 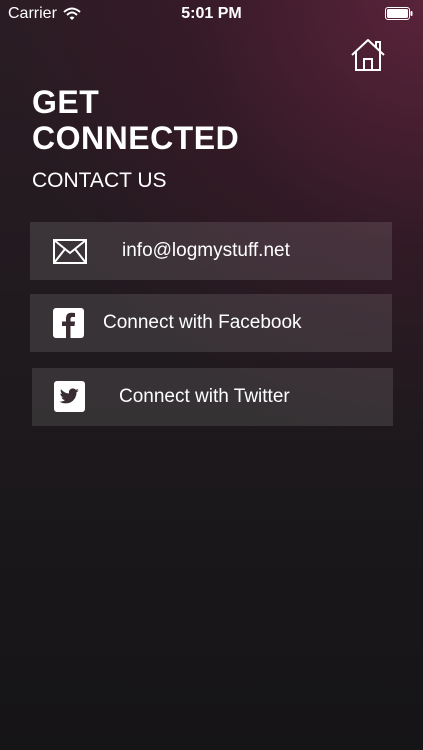 I want to click on twitter-icon, so click(x=69, y=396).